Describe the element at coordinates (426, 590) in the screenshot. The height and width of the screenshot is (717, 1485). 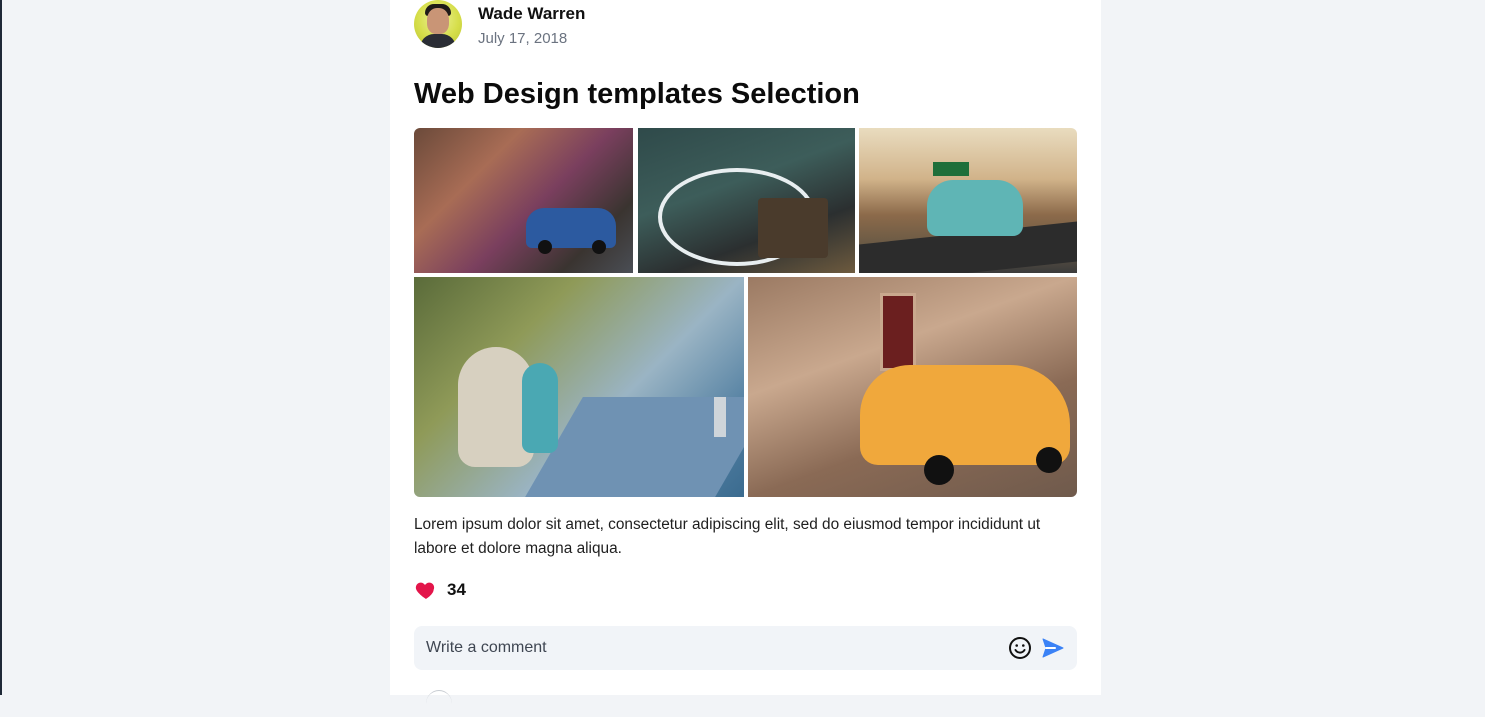
I see `heart-icon` at that location.